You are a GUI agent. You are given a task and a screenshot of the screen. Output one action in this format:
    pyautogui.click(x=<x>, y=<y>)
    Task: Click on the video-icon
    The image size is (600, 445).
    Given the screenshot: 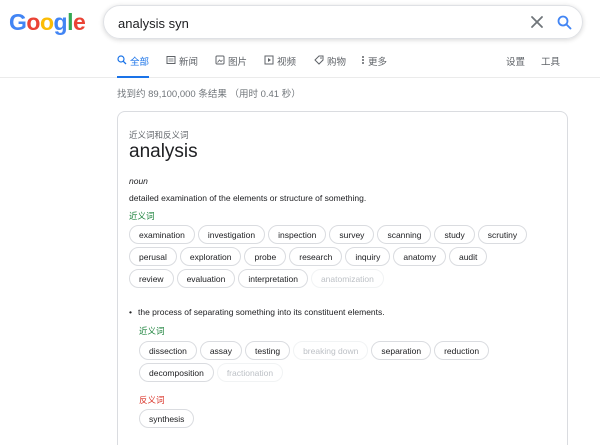 What is the action you would take?
    pyautogui.click(x=269, y=60)
    